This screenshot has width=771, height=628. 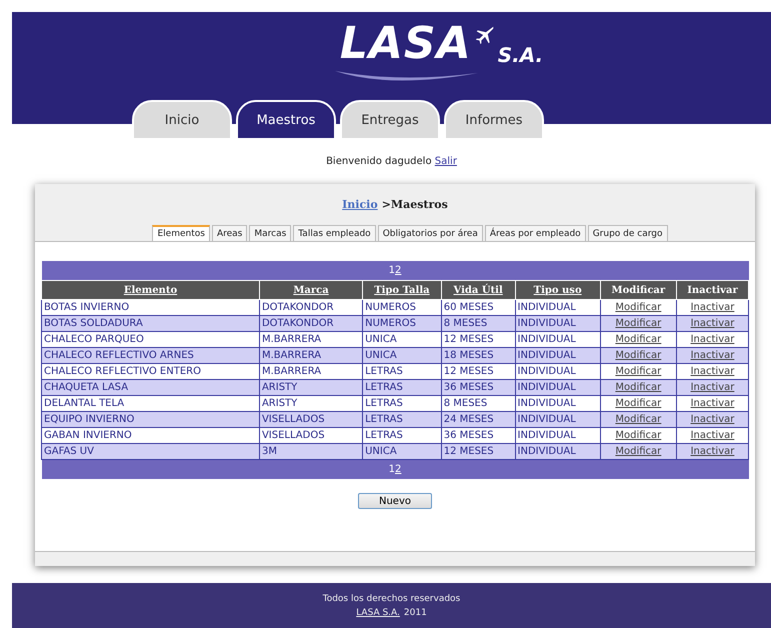 What do you see at coordinates (151, 356) in the screenshot?
I see `table-cell: CHALECO REFLECTIVO ARNES` at bounding box center [151, 356].